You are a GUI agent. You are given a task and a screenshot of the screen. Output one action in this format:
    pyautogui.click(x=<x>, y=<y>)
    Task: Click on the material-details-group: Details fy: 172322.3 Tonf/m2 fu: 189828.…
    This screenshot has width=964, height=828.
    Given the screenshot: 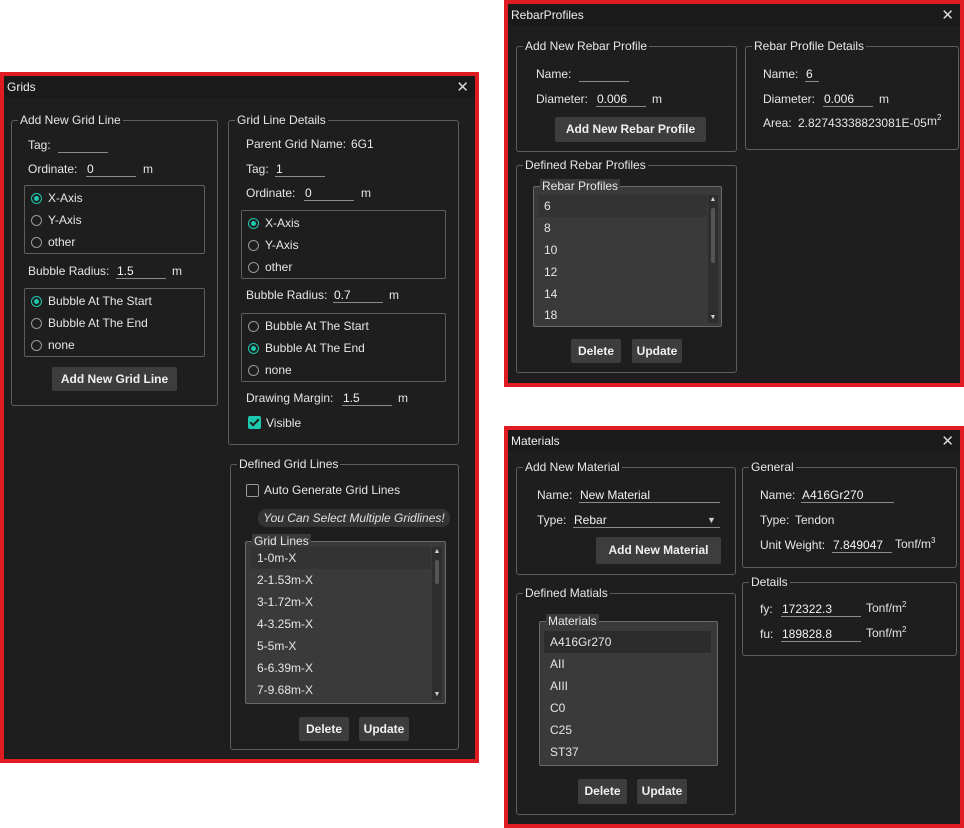 What is the action you would take?
    pyautogui.click(x=849, y=615)
    